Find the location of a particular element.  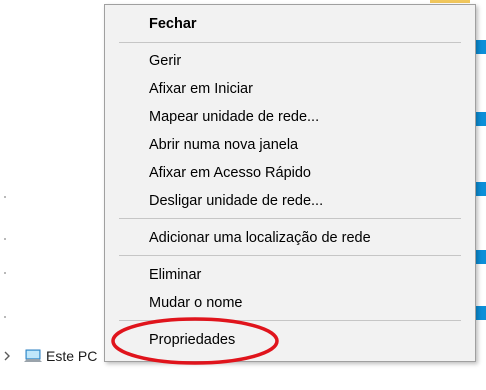

menu-item-abrir-nova-janela: Abrir numa nova janela is located at coordinates (304, 145).